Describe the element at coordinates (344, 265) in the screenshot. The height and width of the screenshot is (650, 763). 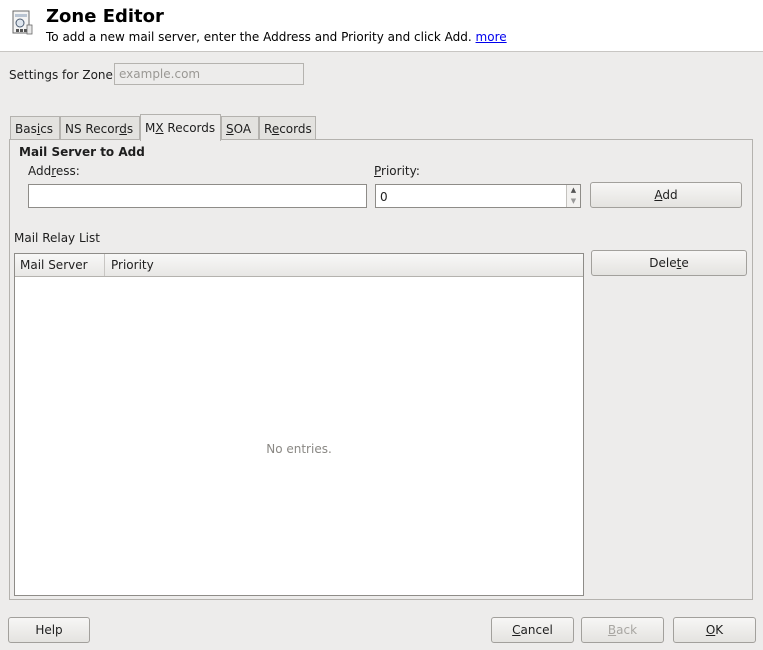
I see `column-priority: Priority` at that location.